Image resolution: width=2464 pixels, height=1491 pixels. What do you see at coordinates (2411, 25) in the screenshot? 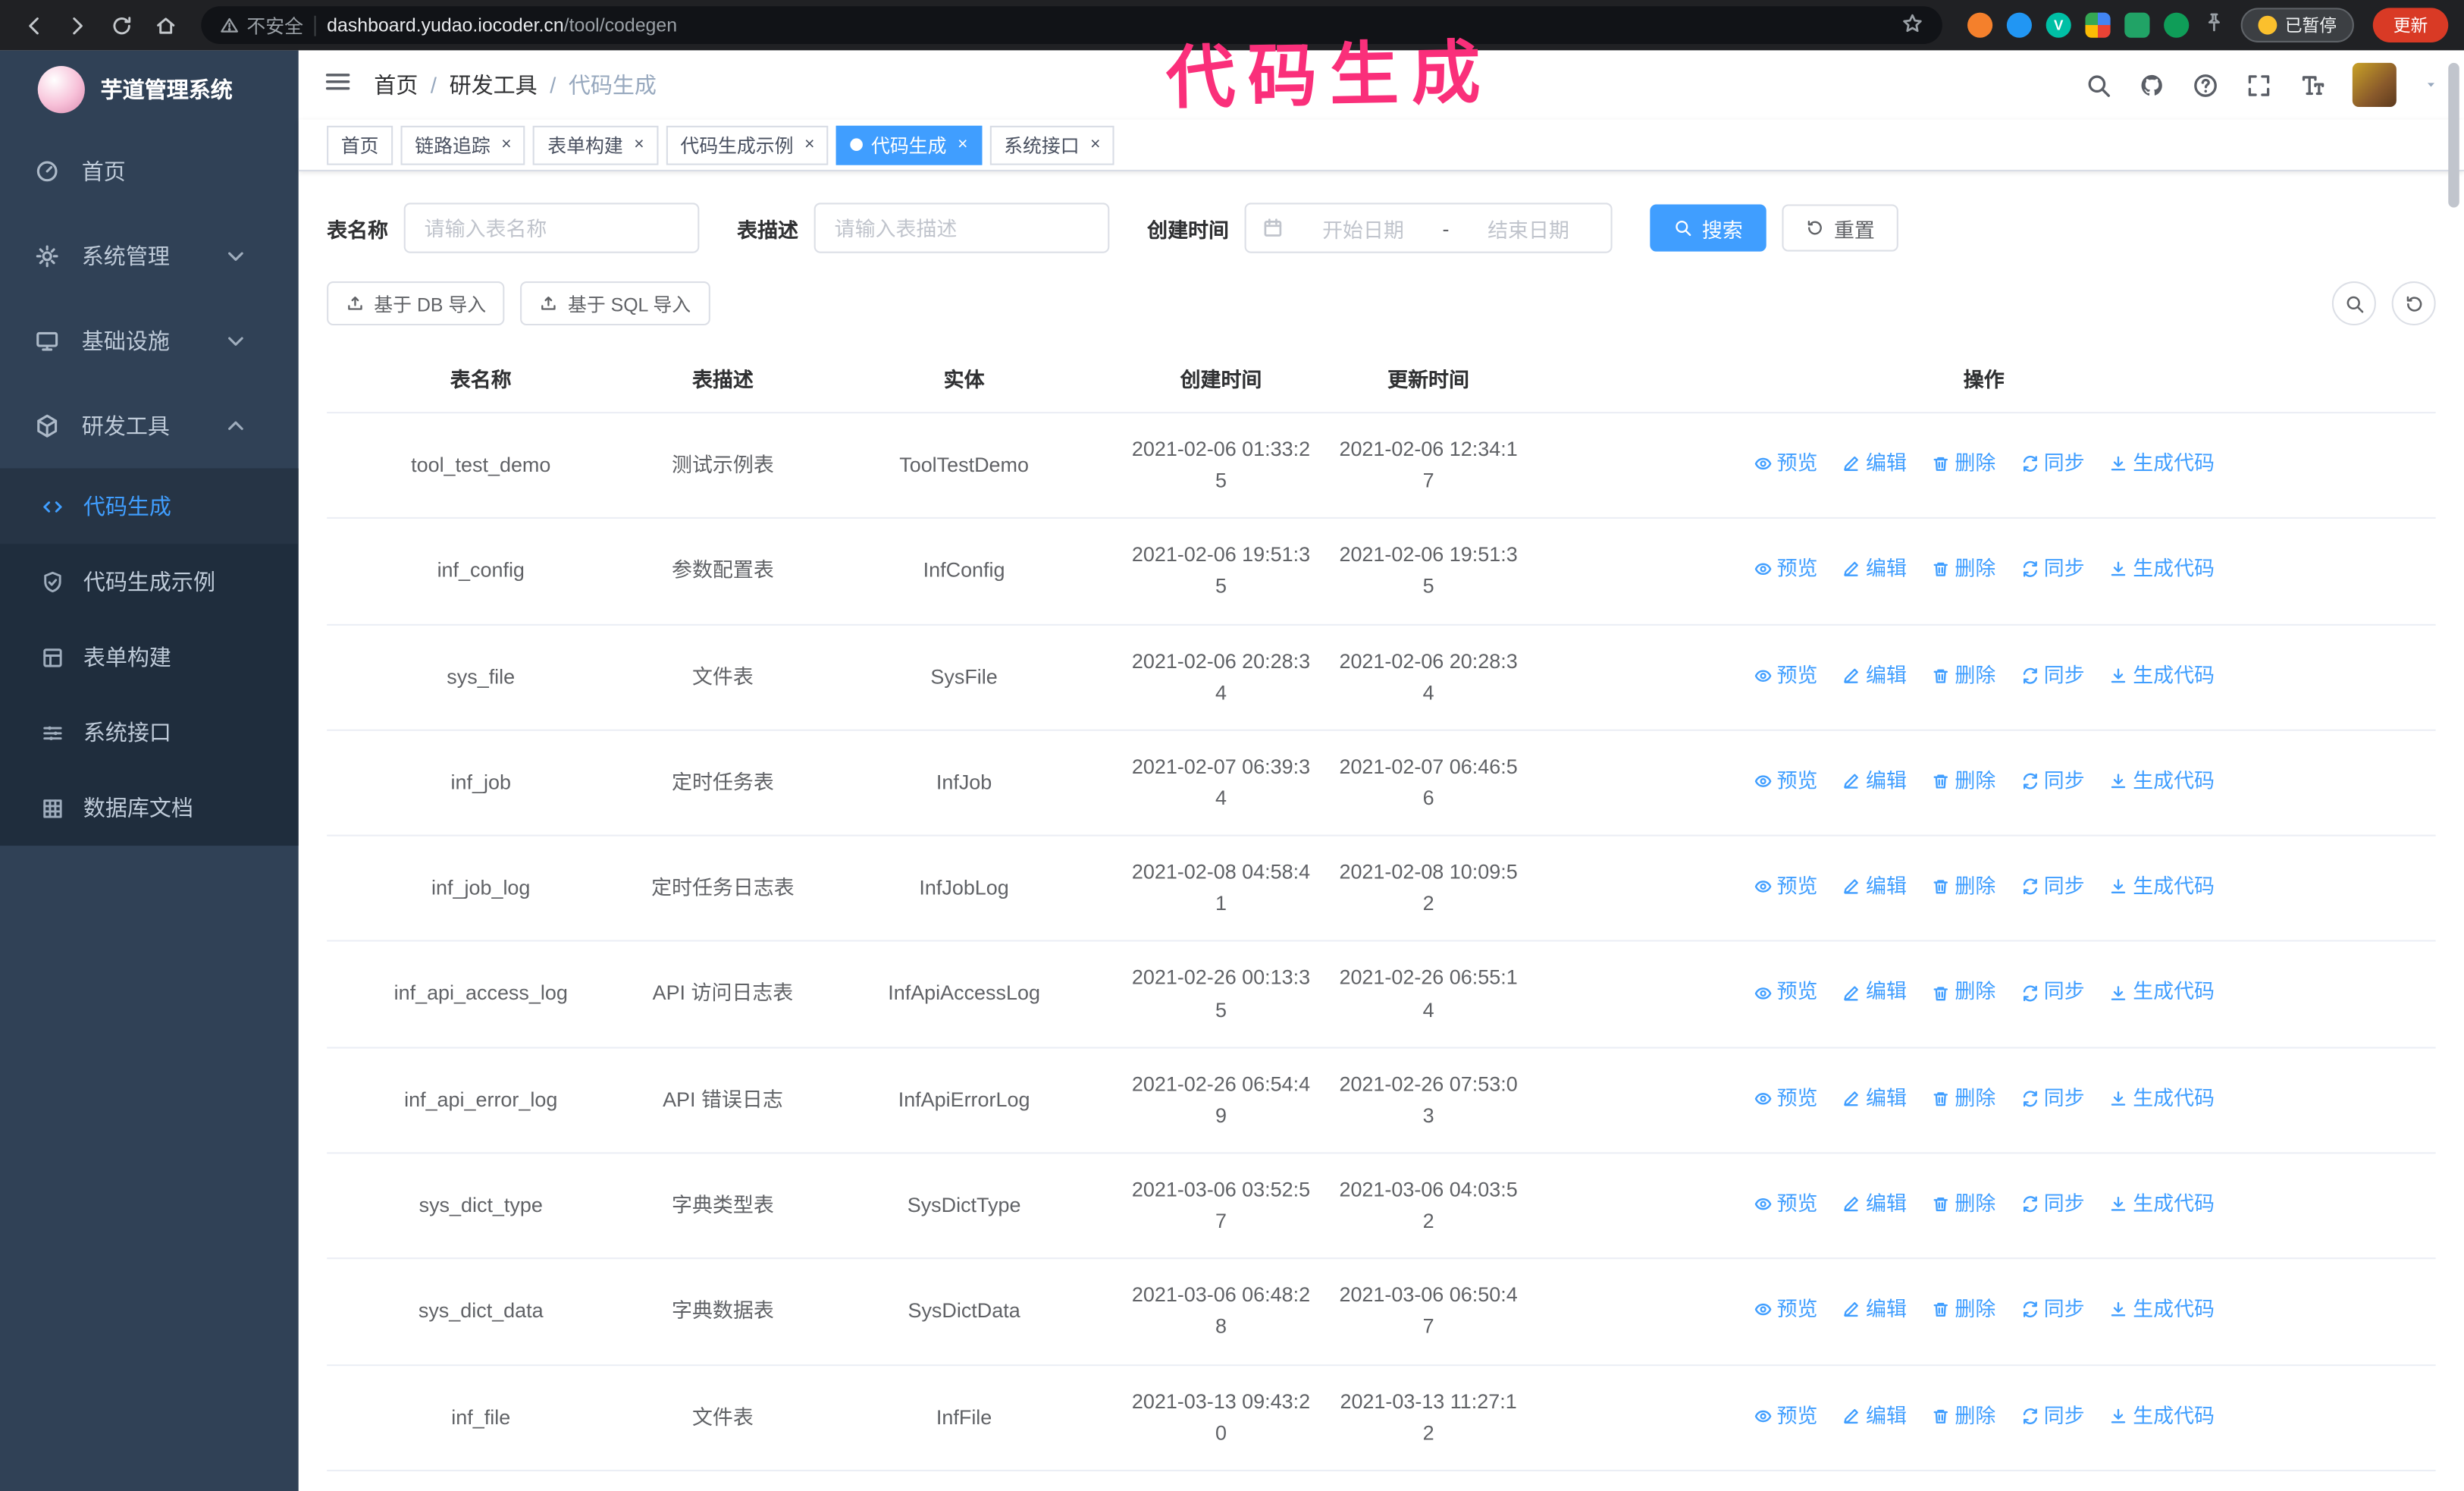
I see `browser-update-button: 更新` at bounding box center [2411, 25].